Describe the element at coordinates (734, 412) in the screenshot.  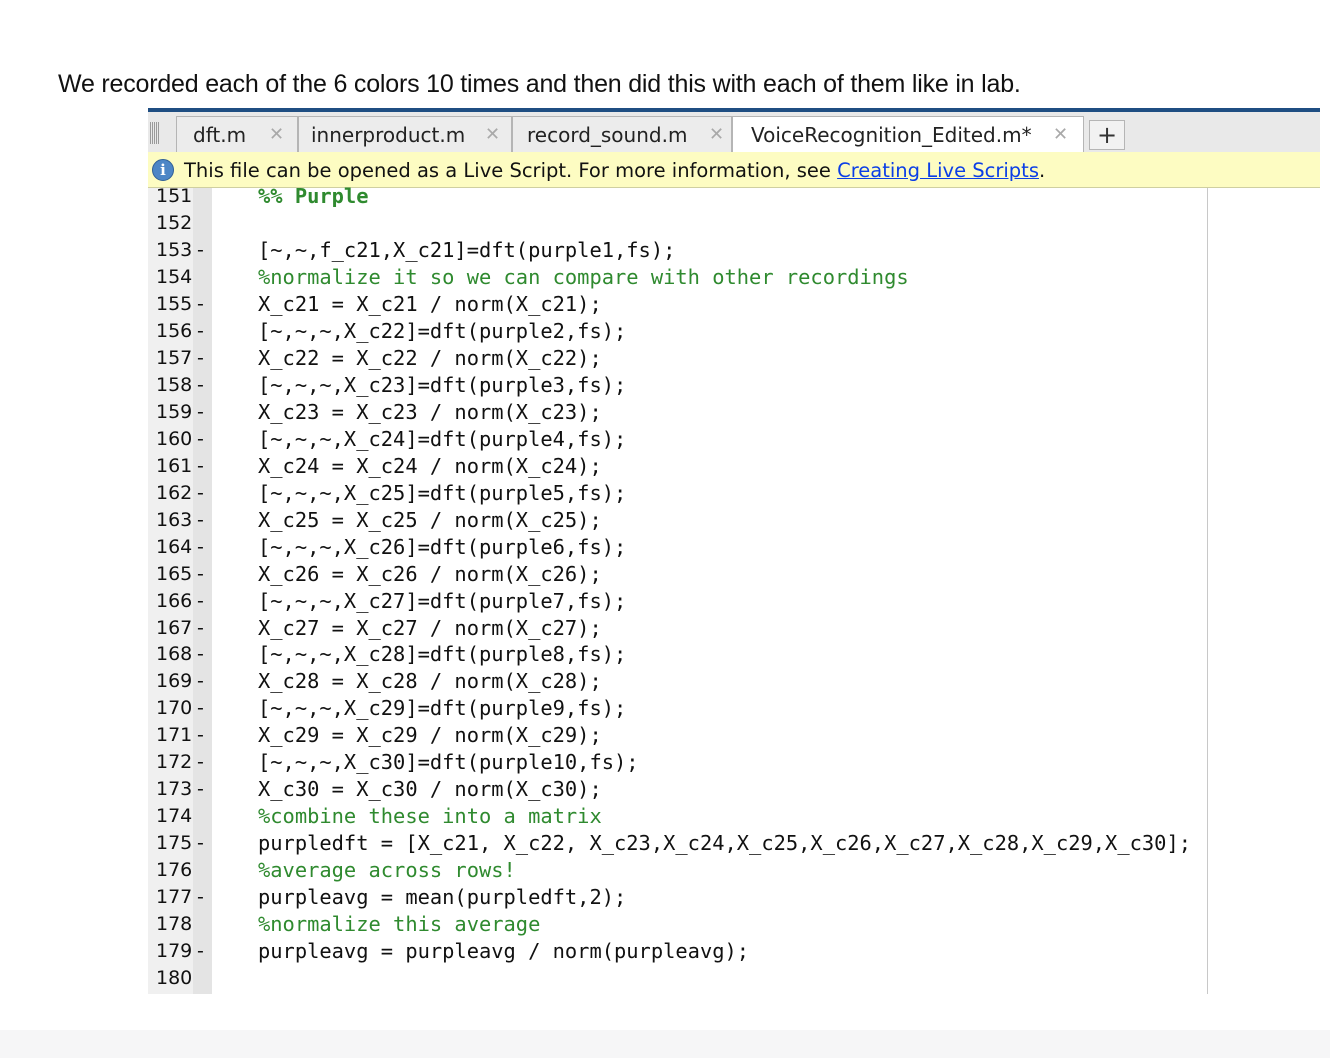
I see `code-line: 159- X_c23 = X_c23 / norm(X_c23);` at that location.